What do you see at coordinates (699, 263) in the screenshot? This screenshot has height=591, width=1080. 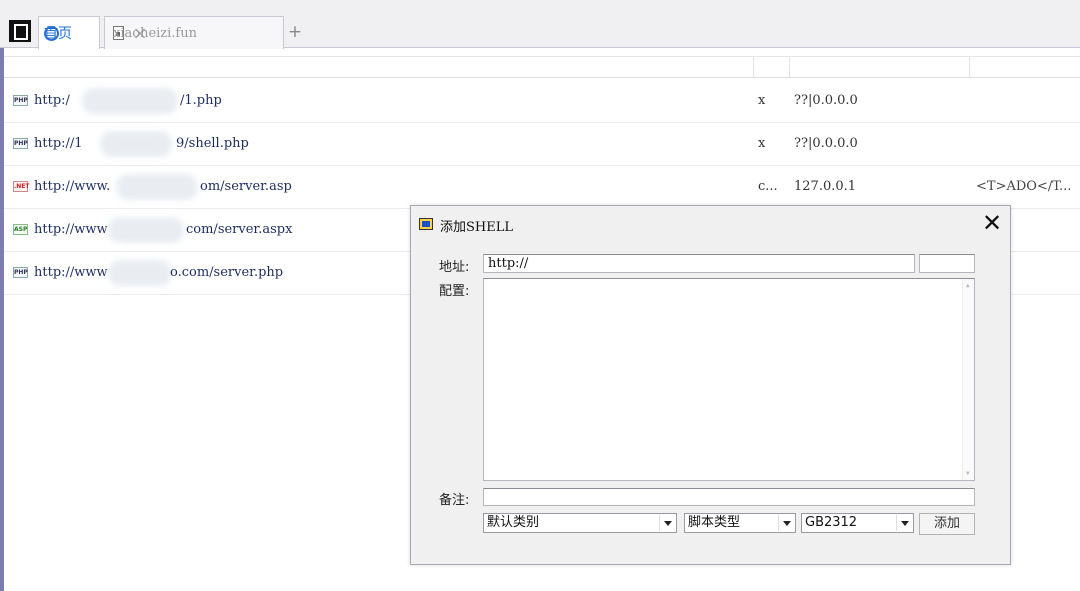 I see `address-input: http://` at bounding box center [699, 263].